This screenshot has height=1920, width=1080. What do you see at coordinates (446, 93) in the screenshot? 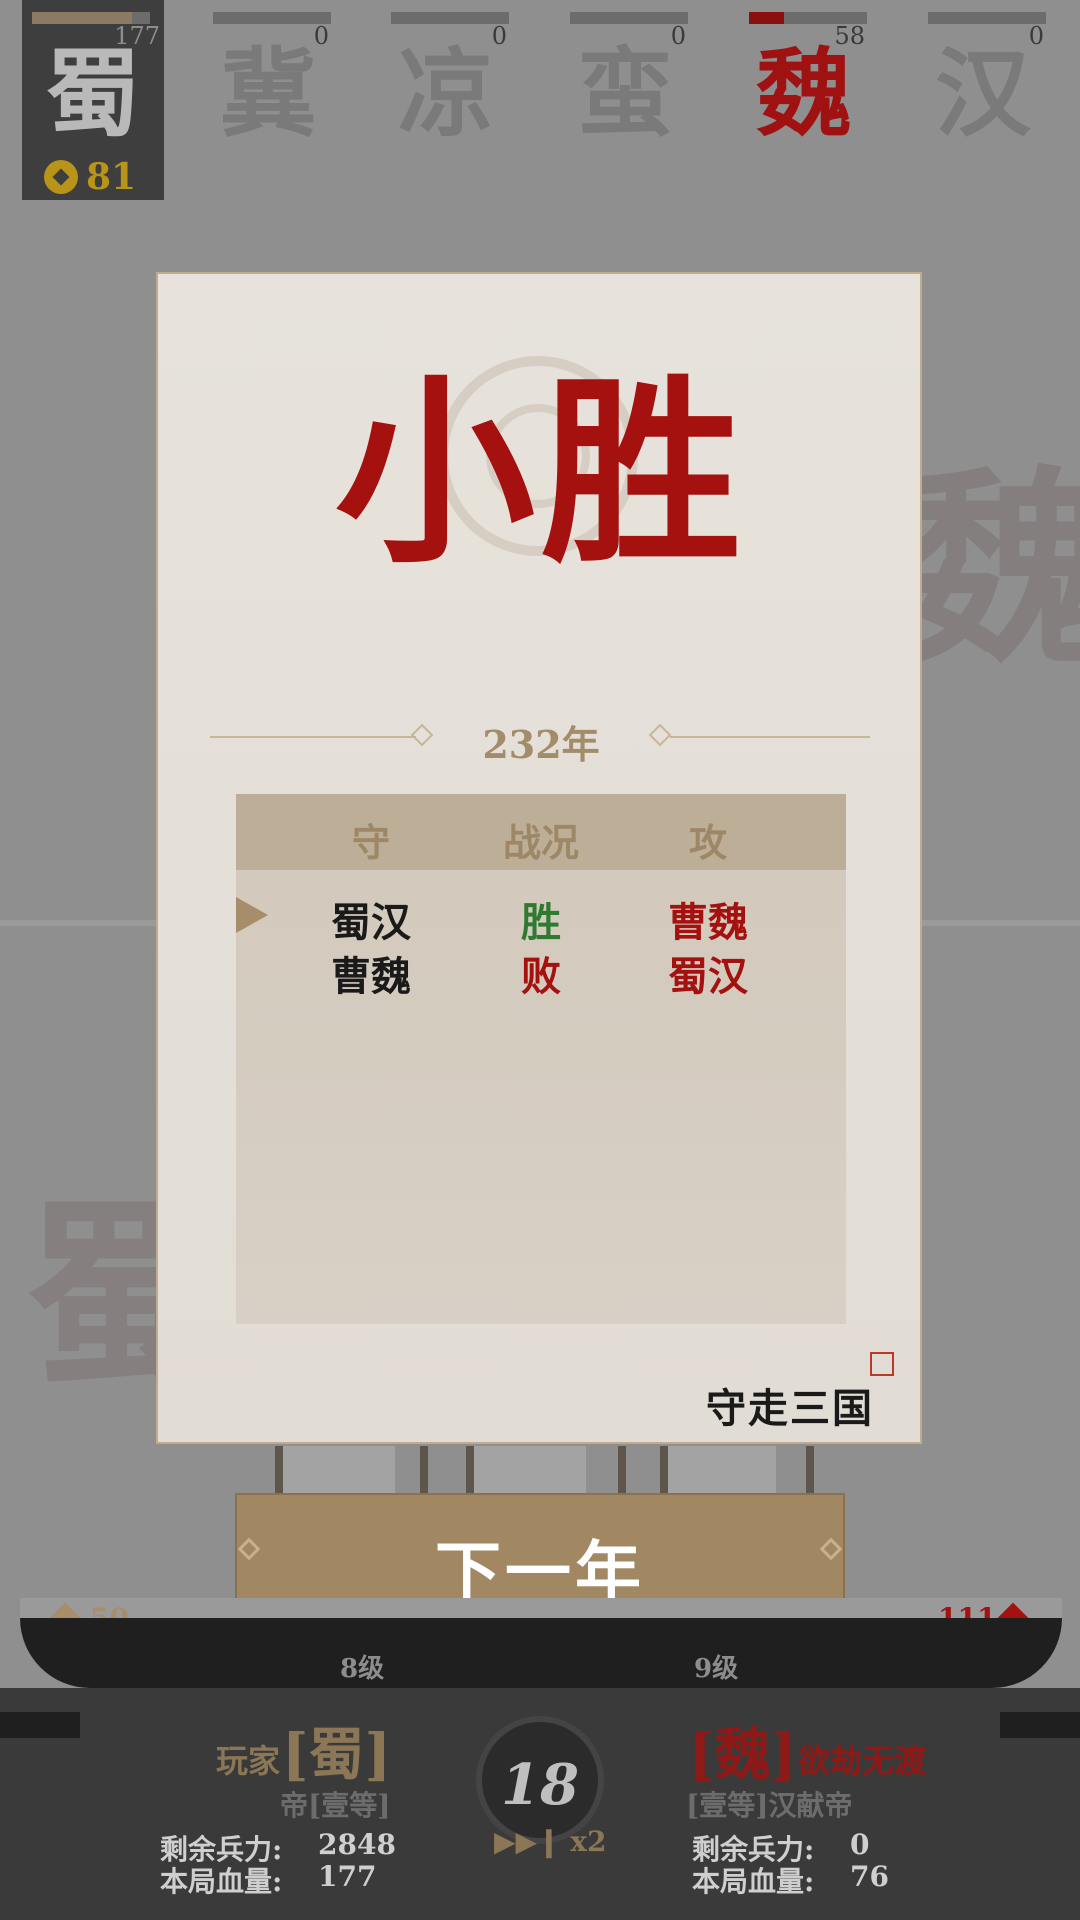
I see `faction-char: 凉` at bounding box center [446, 93].